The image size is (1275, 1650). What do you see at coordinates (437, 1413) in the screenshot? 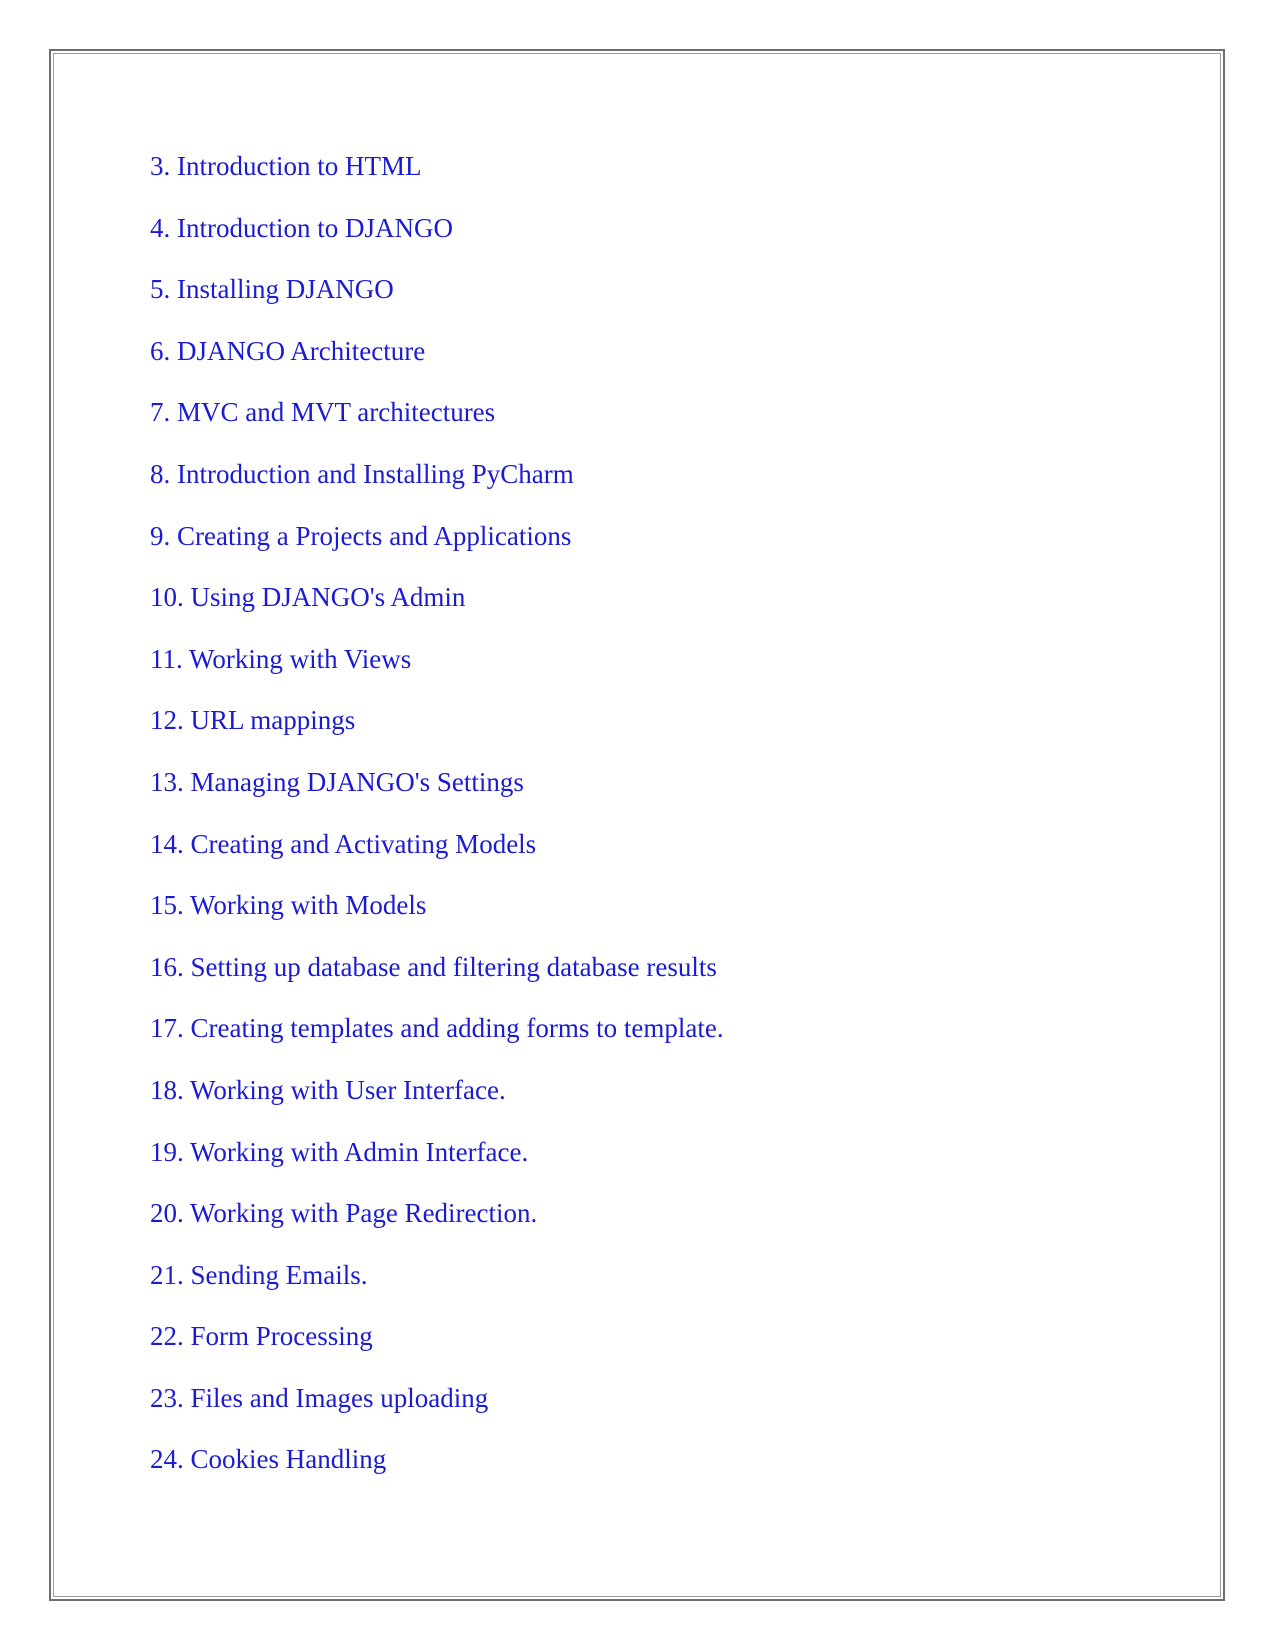
I see `toc-item-23: 23. Files and Images uploading` at bounding box center [437, 1413].